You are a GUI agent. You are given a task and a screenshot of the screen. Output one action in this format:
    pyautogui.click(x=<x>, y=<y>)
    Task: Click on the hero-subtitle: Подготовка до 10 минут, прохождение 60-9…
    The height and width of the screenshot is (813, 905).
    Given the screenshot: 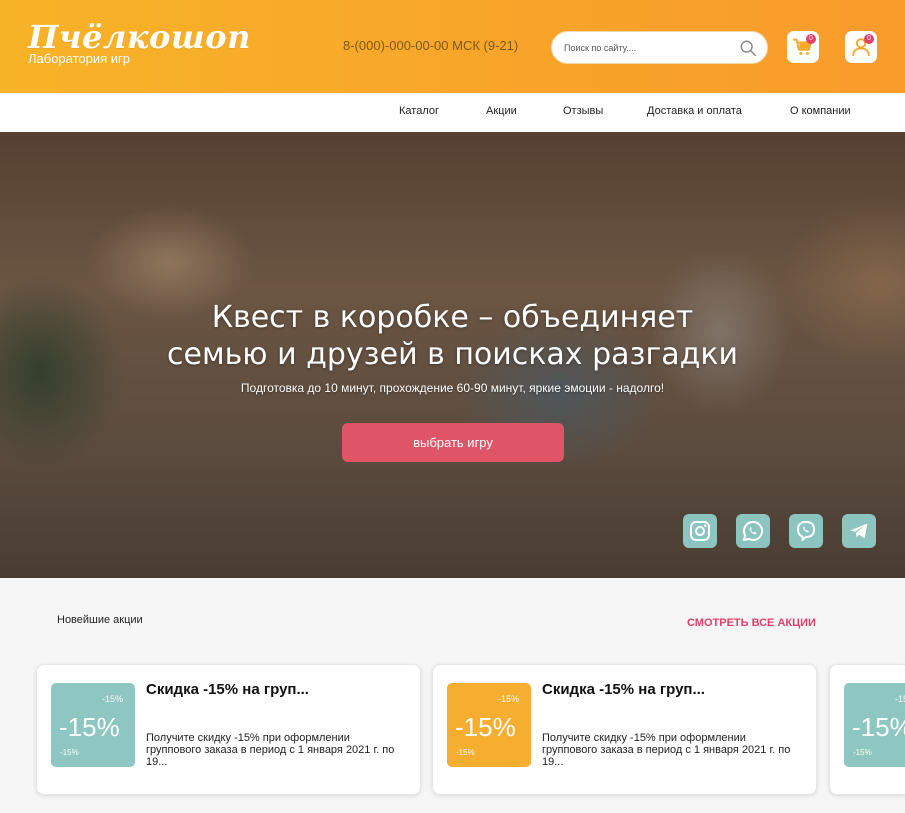 What is the action you would take?
    pyautogui.click(x=452, y=388)
    